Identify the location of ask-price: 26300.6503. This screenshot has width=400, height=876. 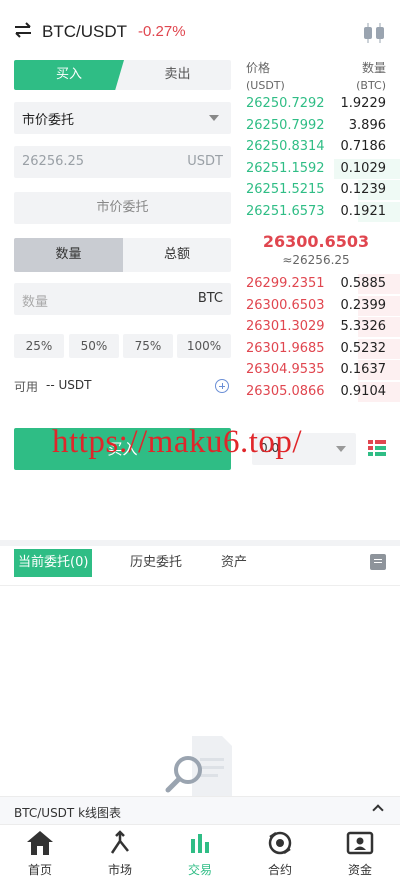
(285, 305).